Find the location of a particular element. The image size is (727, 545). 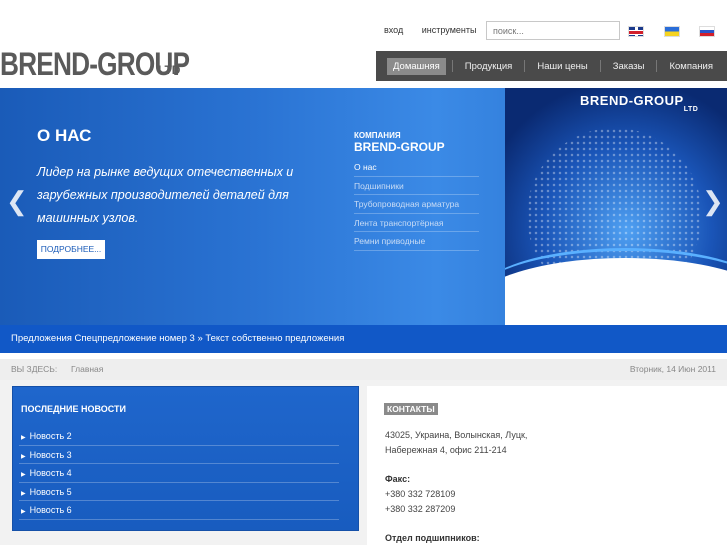

ua-flag-icon is located at coordinates (672, 31).